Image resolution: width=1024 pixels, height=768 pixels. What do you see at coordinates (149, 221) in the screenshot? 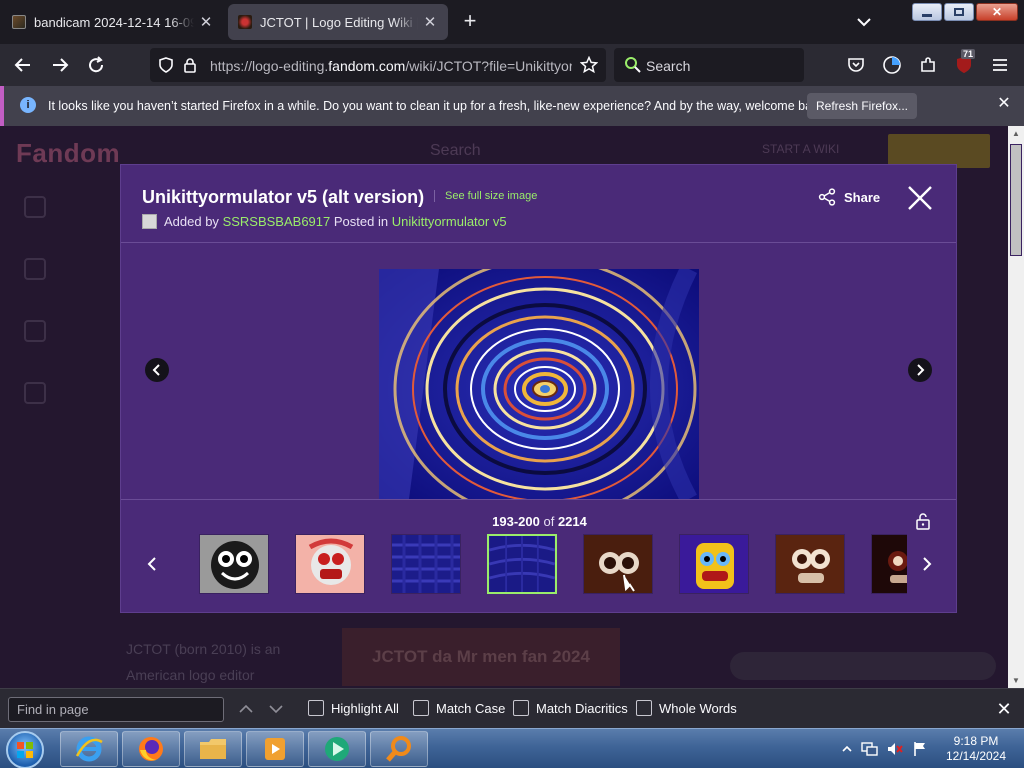
I see `user-avatar` at bounding box center [149, 221].